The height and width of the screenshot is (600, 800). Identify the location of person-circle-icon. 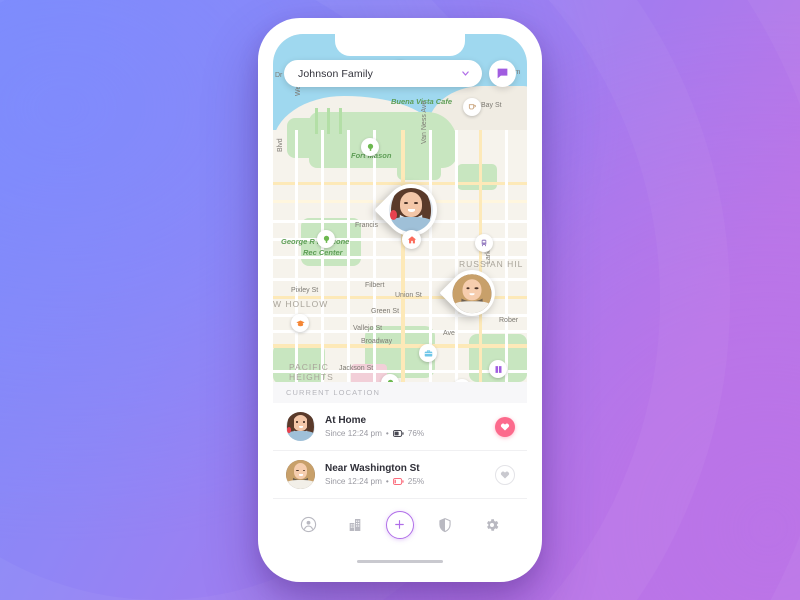
(308, 524).